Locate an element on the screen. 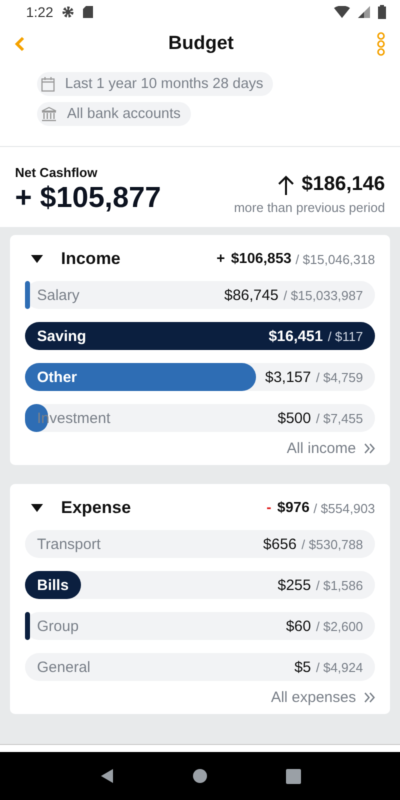 This screenshot has width=400, height=800. section-amount: $106,853 is located at coordinates (261, 259).